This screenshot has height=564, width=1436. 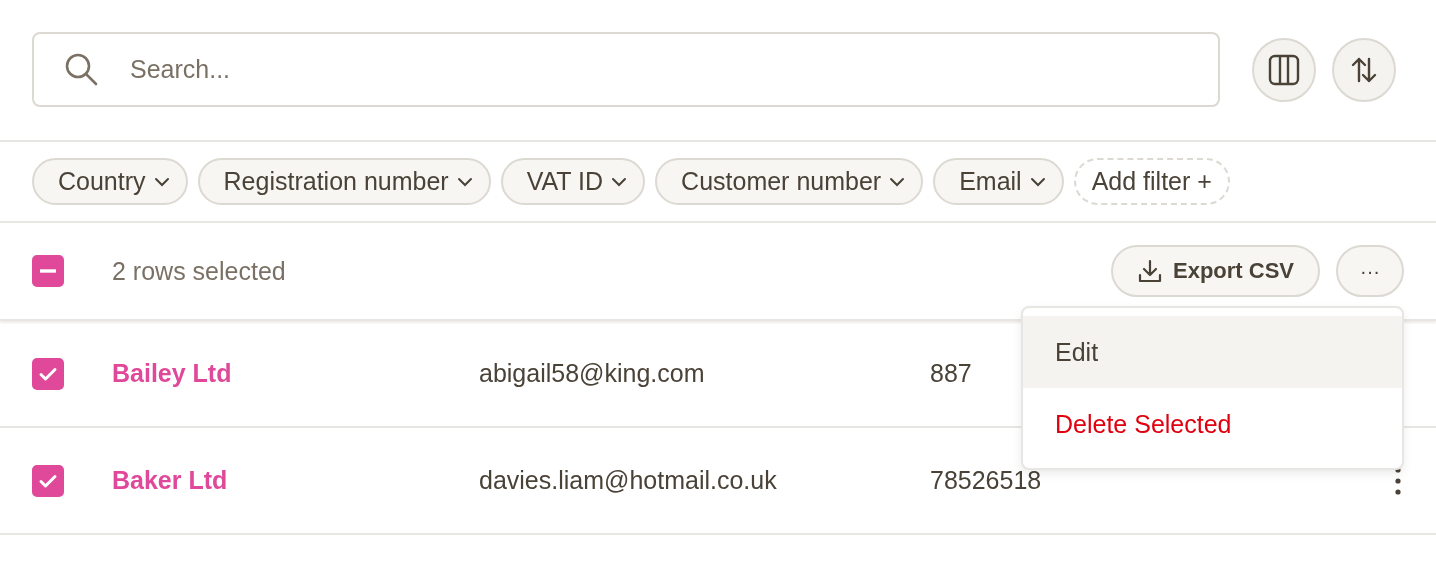 What do you see at coordinates (1151, 181) in the screenshot?
I see `add-filter-button: Add filter +` at bounding box center [1151, 181].